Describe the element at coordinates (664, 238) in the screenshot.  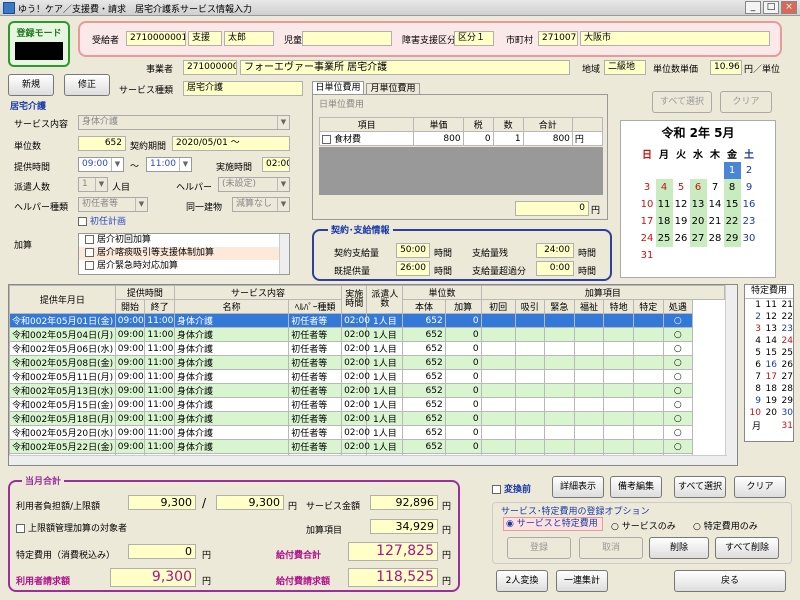
I see `calendar-day: 25` at that location.